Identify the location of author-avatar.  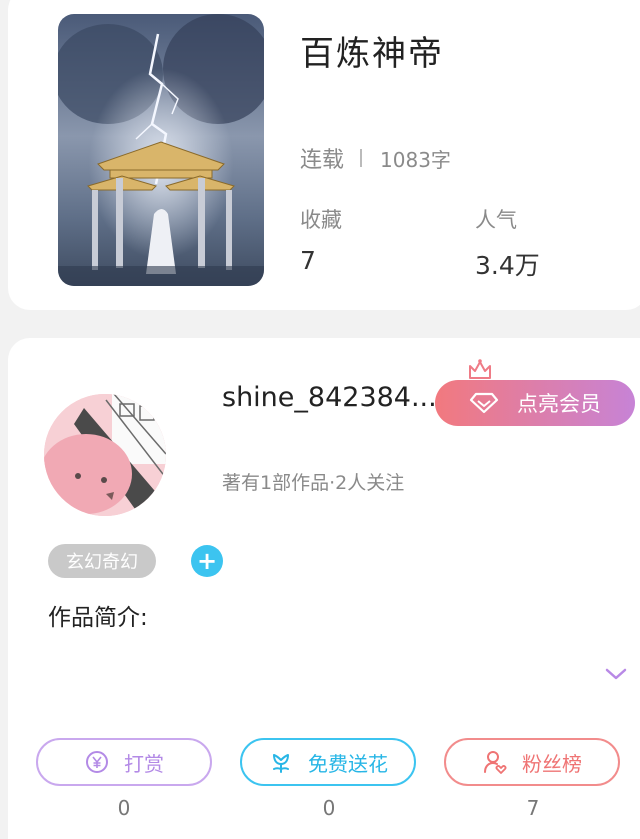
(105, 455).